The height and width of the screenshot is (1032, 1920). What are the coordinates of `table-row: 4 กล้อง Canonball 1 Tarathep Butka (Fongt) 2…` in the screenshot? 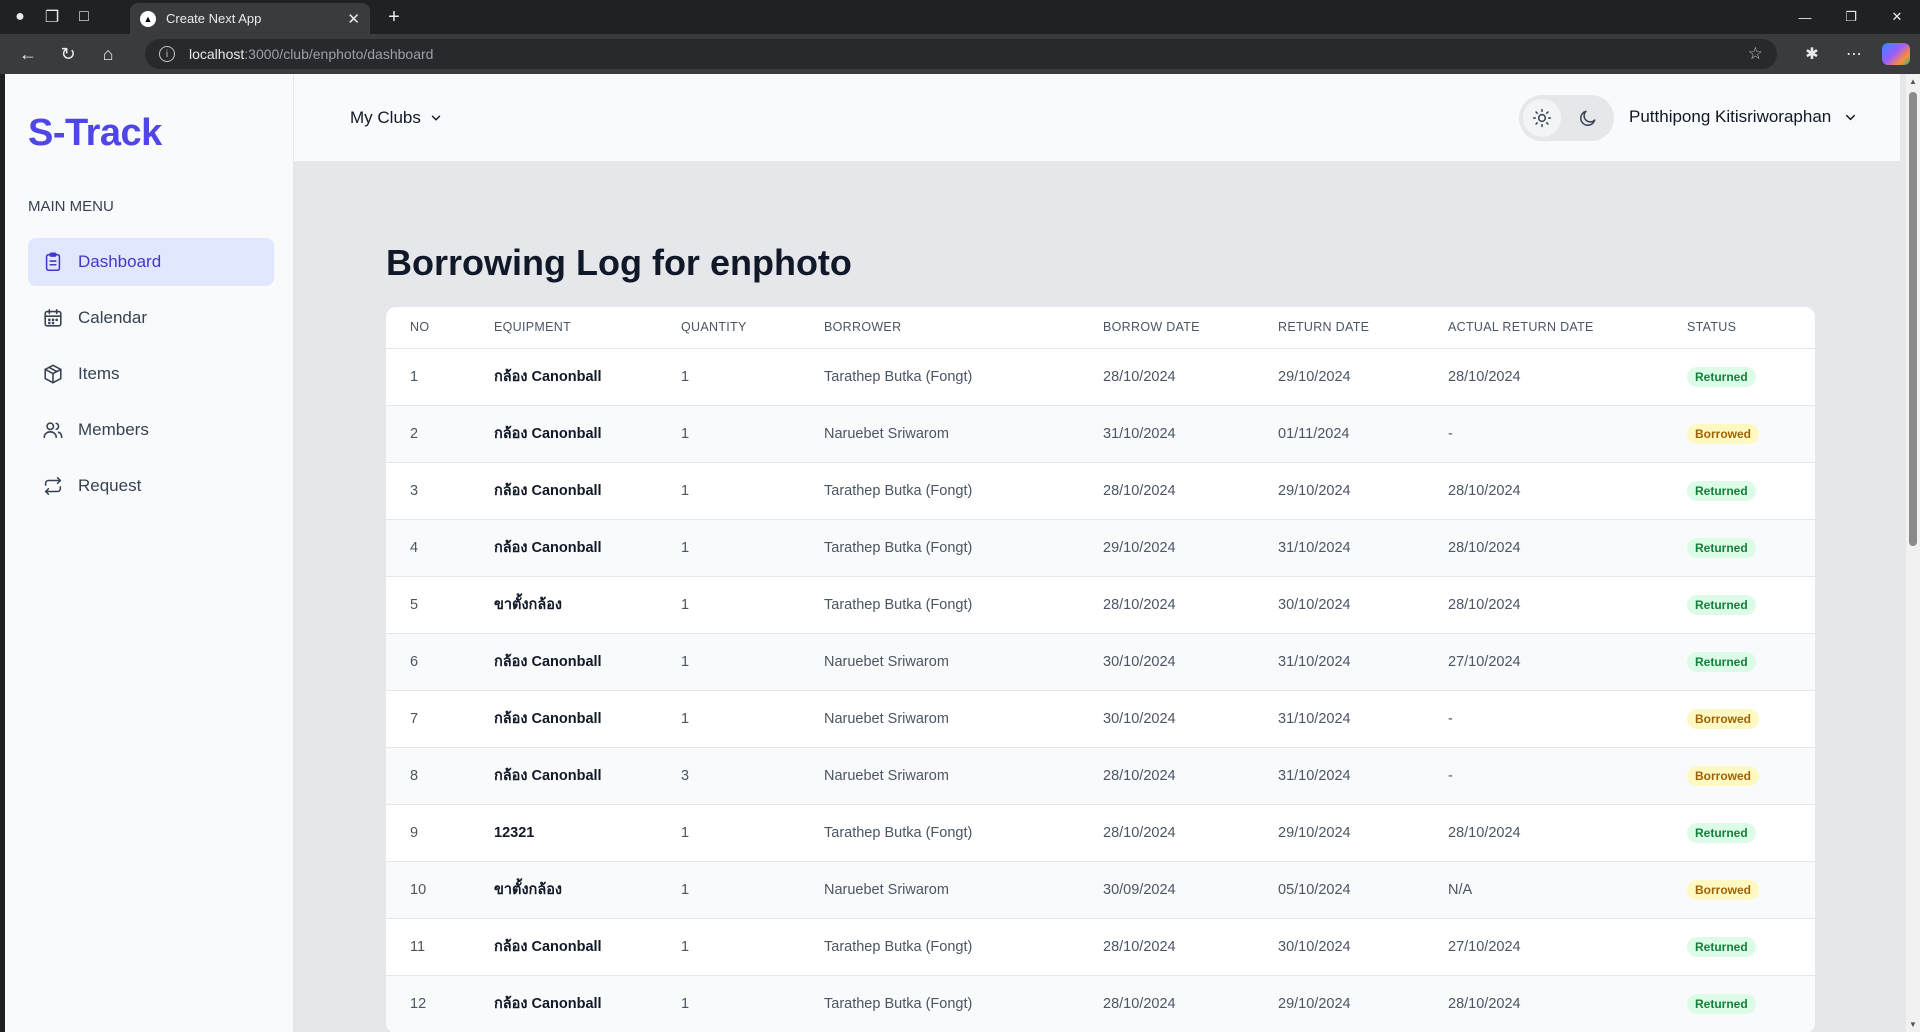 It's located at (1100, 548).